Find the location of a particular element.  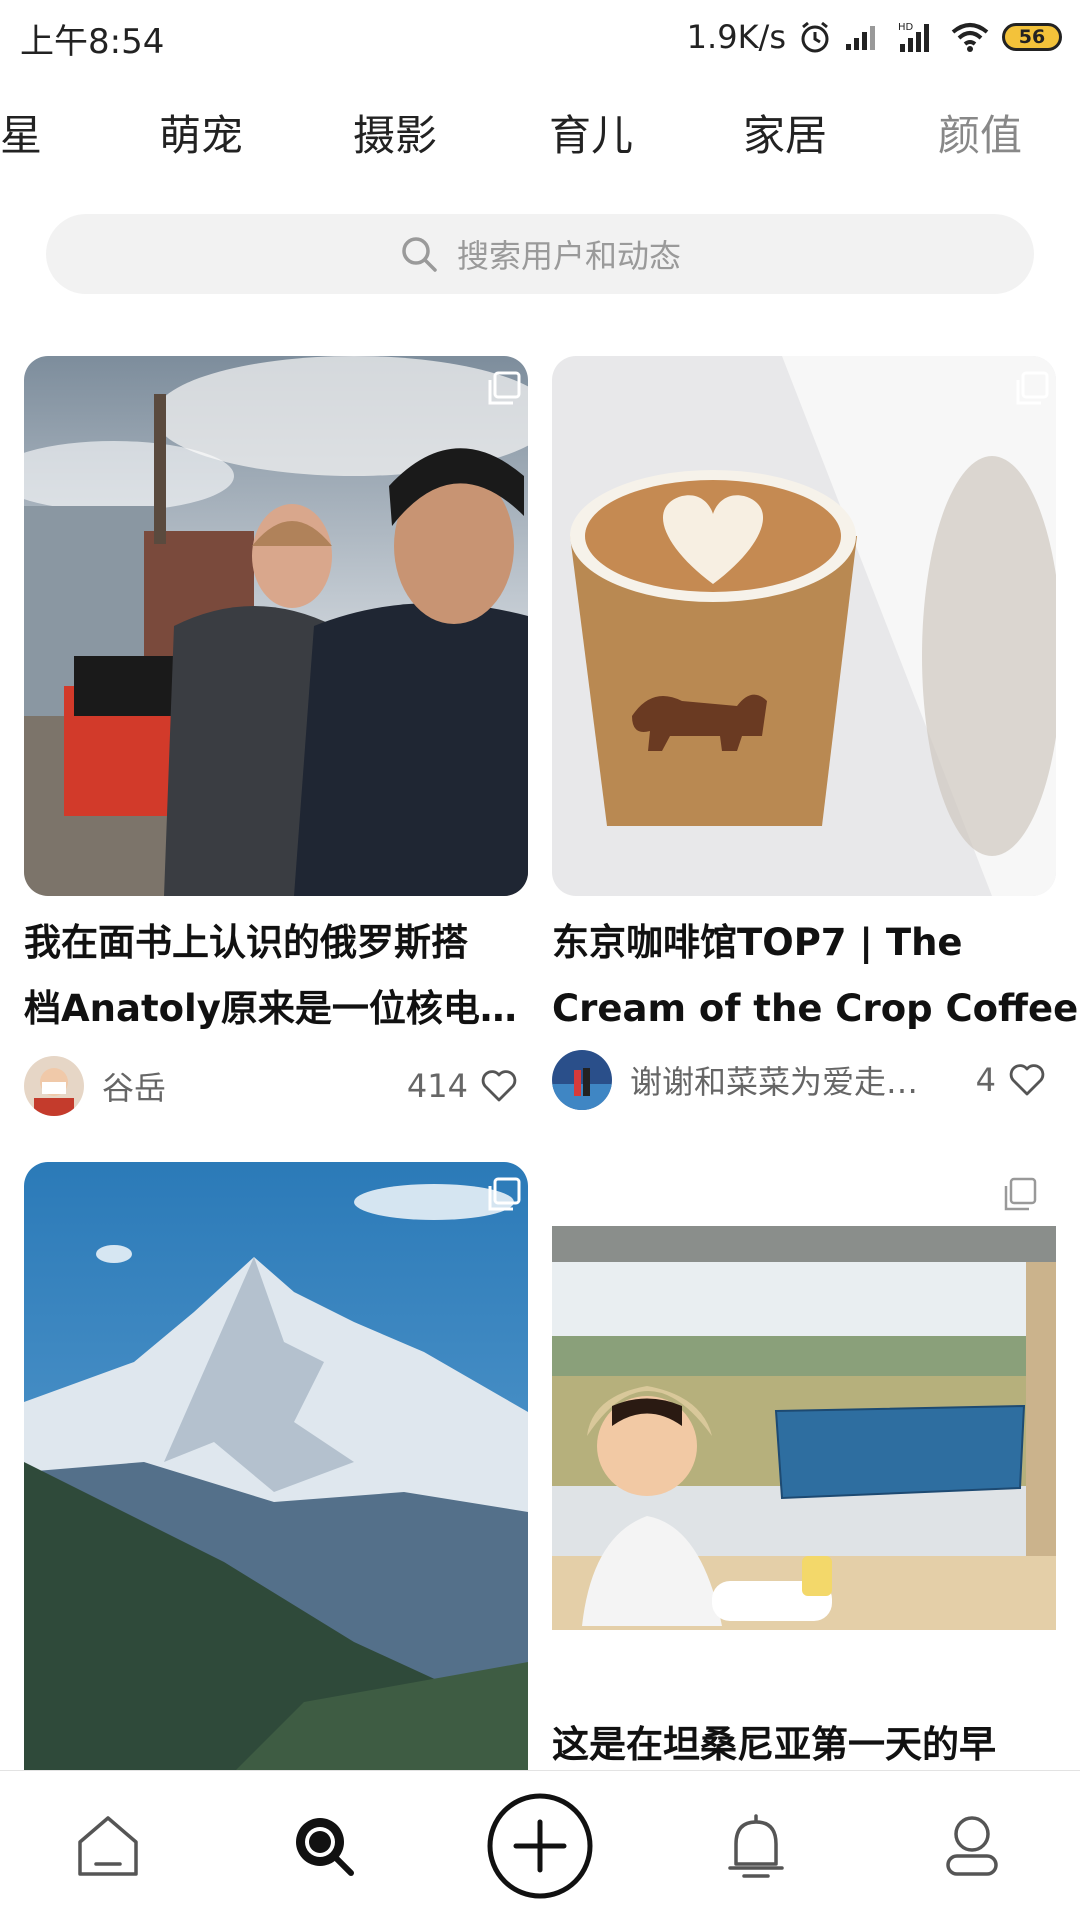

alarm-icon is located at coordinates (815, 37).